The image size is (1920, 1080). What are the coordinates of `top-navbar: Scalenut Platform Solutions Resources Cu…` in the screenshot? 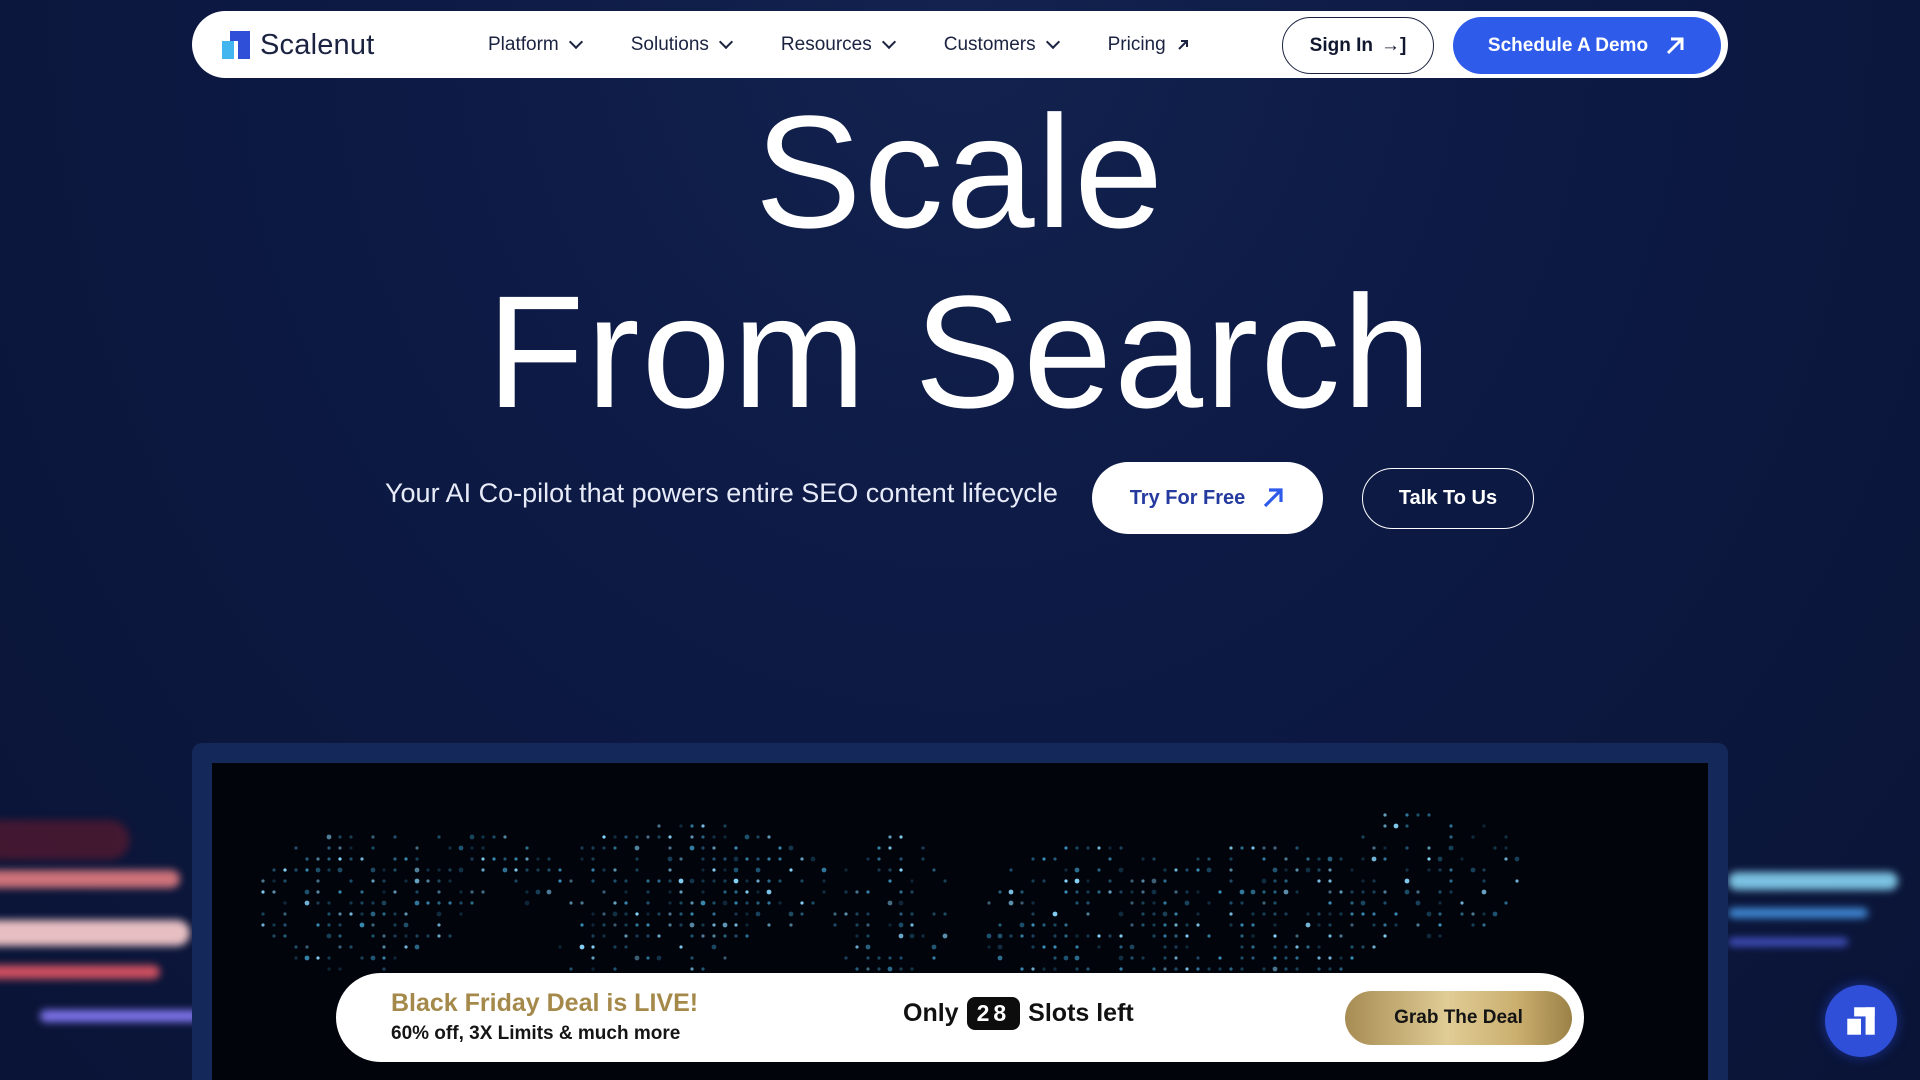 It's located at (960, 44).